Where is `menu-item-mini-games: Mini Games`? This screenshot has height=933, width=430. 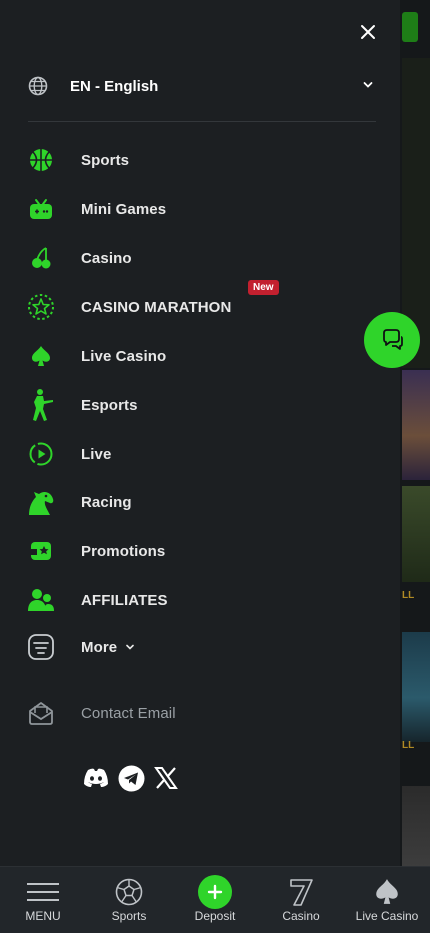 menu-item-mini-games: Mini Games is located at coordinates (196, 209).